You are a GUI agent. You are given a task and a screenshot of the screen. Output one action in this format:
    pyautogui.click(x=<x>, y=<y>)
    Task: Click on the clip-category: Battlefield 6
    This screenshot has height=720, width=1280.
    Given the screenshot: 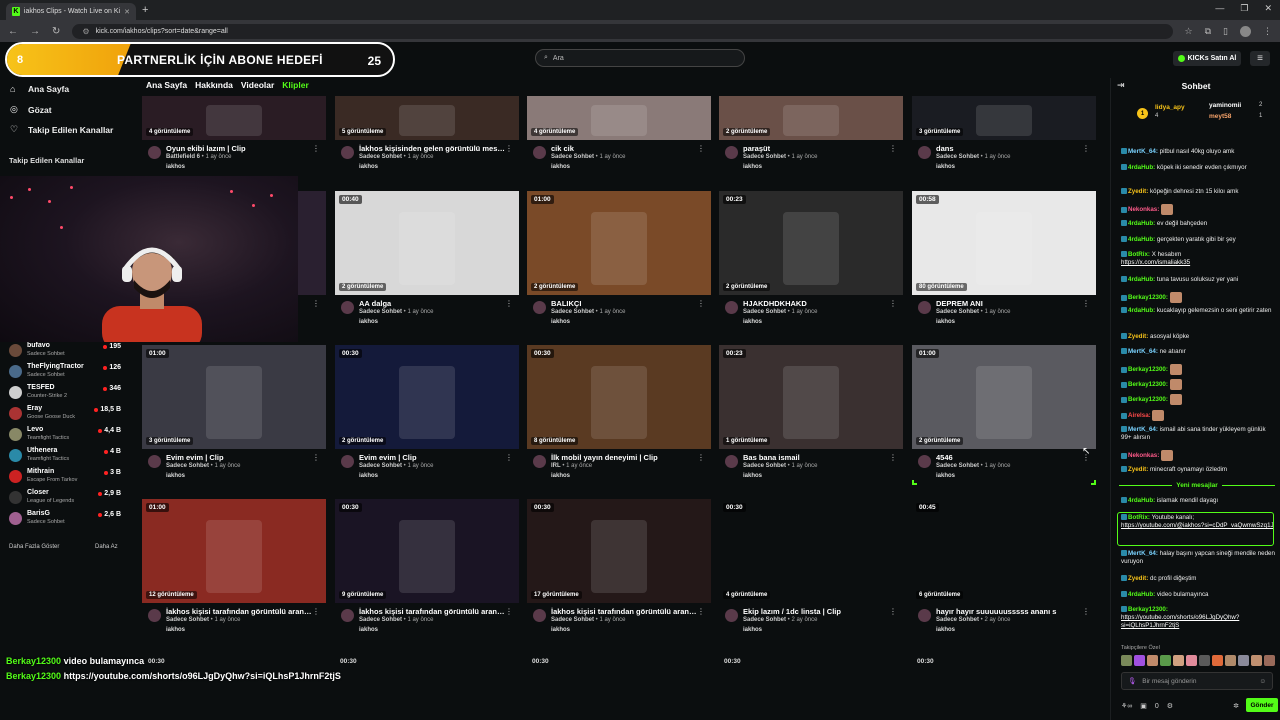 What is the action you would take?
    pyautogui.click(x=183, y=157)
    